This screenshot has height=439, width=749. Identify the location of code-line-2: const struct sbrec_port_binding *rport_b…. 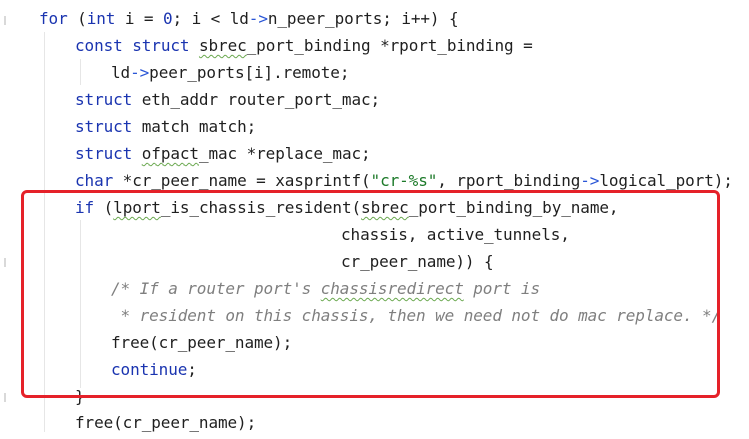
(304, 46).